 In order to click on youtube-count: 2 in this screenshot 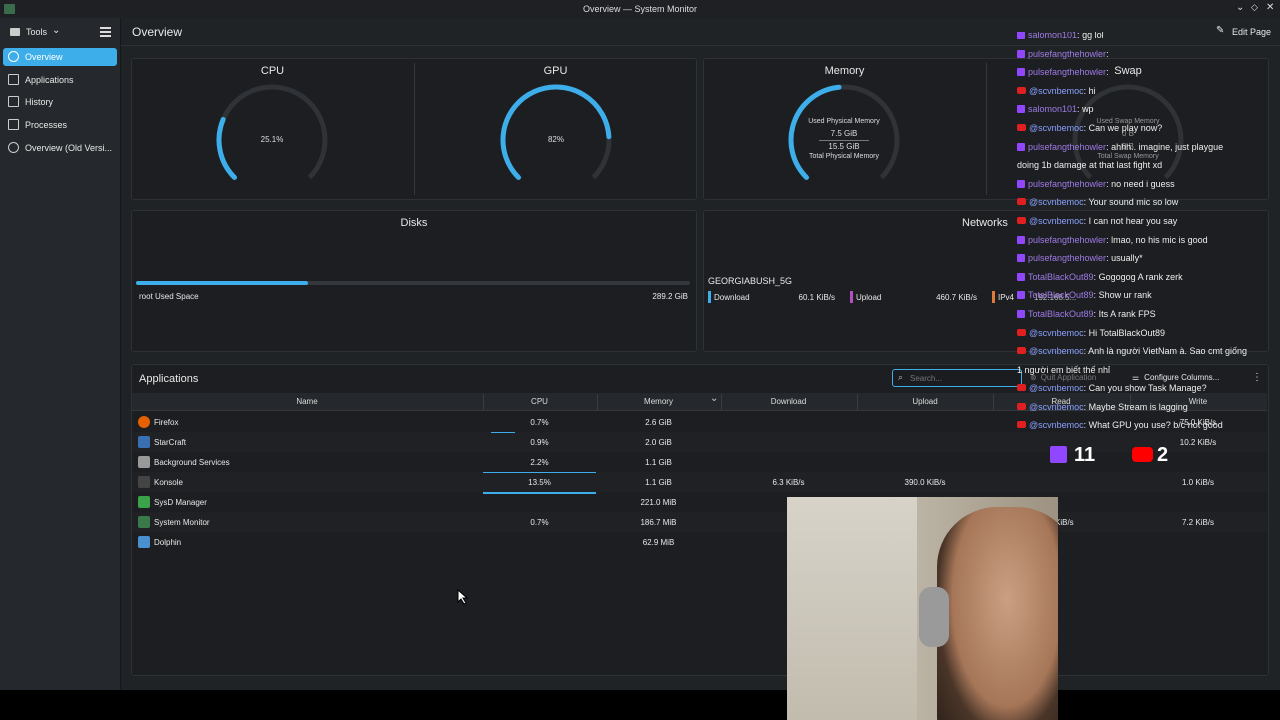, I will do `click(1163, 455)`.